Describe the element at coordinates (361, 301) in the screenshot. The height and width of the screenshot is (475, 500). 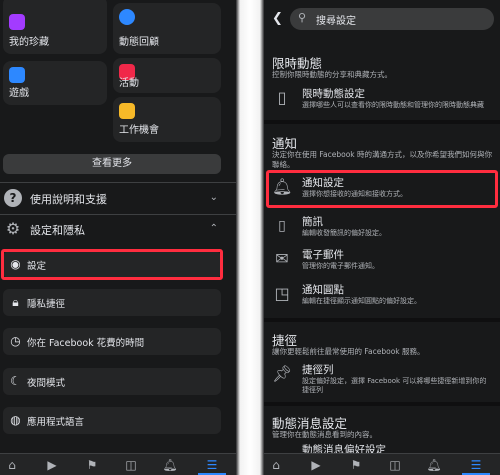
I see `item-subtitle: 編輯在捷徑顯示通知圓點的偏好設定。` at that location.